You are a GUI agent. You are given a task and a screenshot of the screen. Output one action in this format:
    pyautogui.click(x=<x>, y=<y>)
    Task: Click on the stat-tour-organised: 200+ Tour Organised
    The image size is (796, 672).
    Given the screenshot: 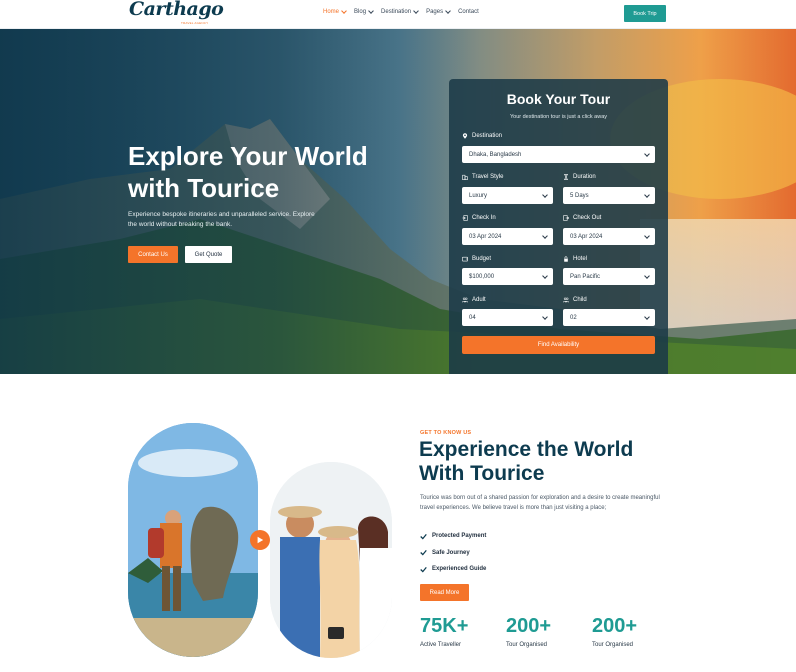 What is the action you would take?
    pyautogui.click(x=528, y=631)
    